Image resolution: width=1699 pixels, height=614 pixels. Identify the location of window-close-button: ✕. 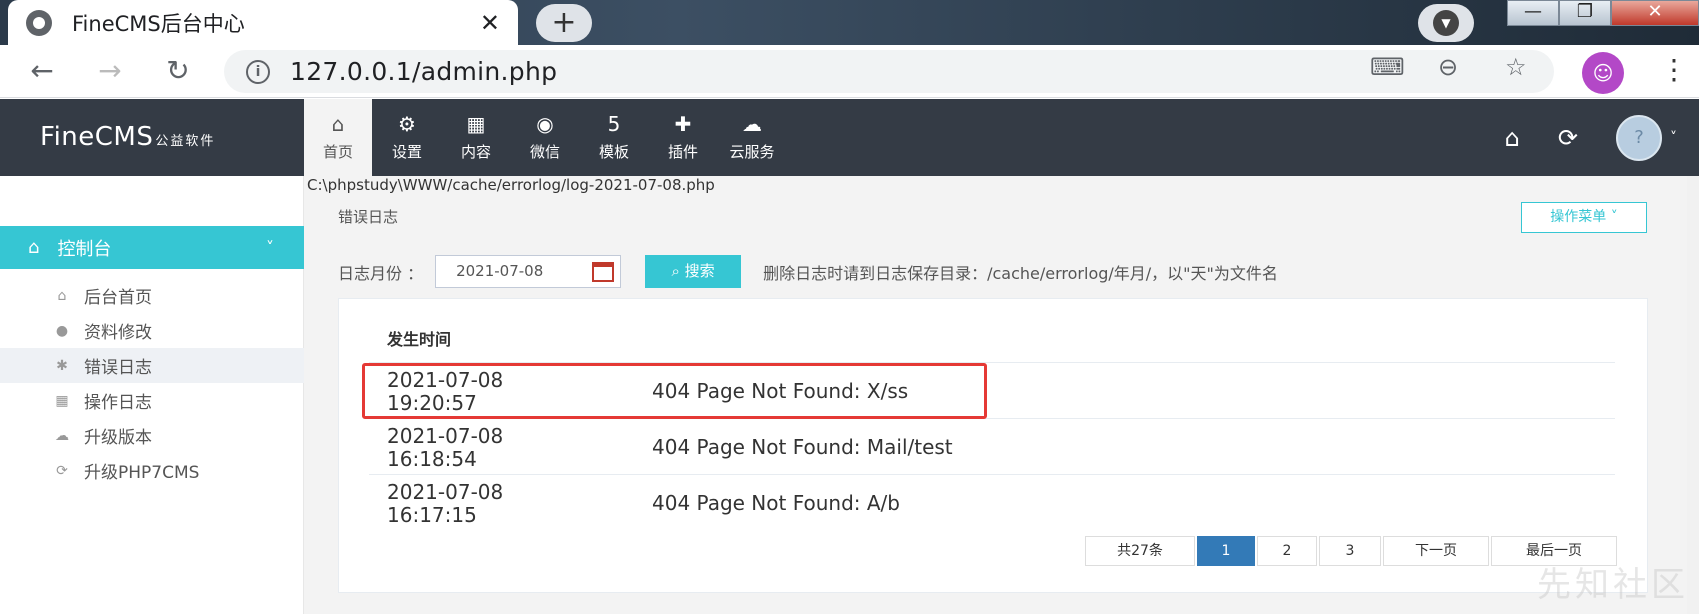
(1655, 13).